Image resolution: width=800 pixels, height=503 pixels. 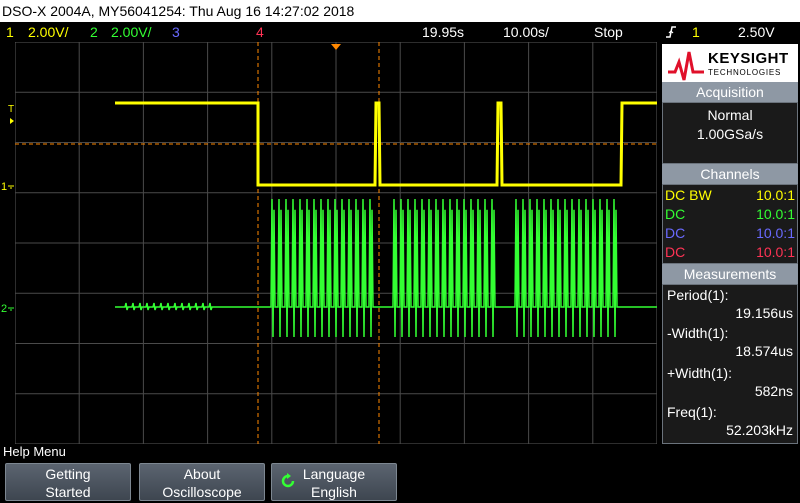 What do you see at coordinates (400, 452) in the screenshot?
I see `help-menu-label: Help Menu` at bounding box center [400, 452].